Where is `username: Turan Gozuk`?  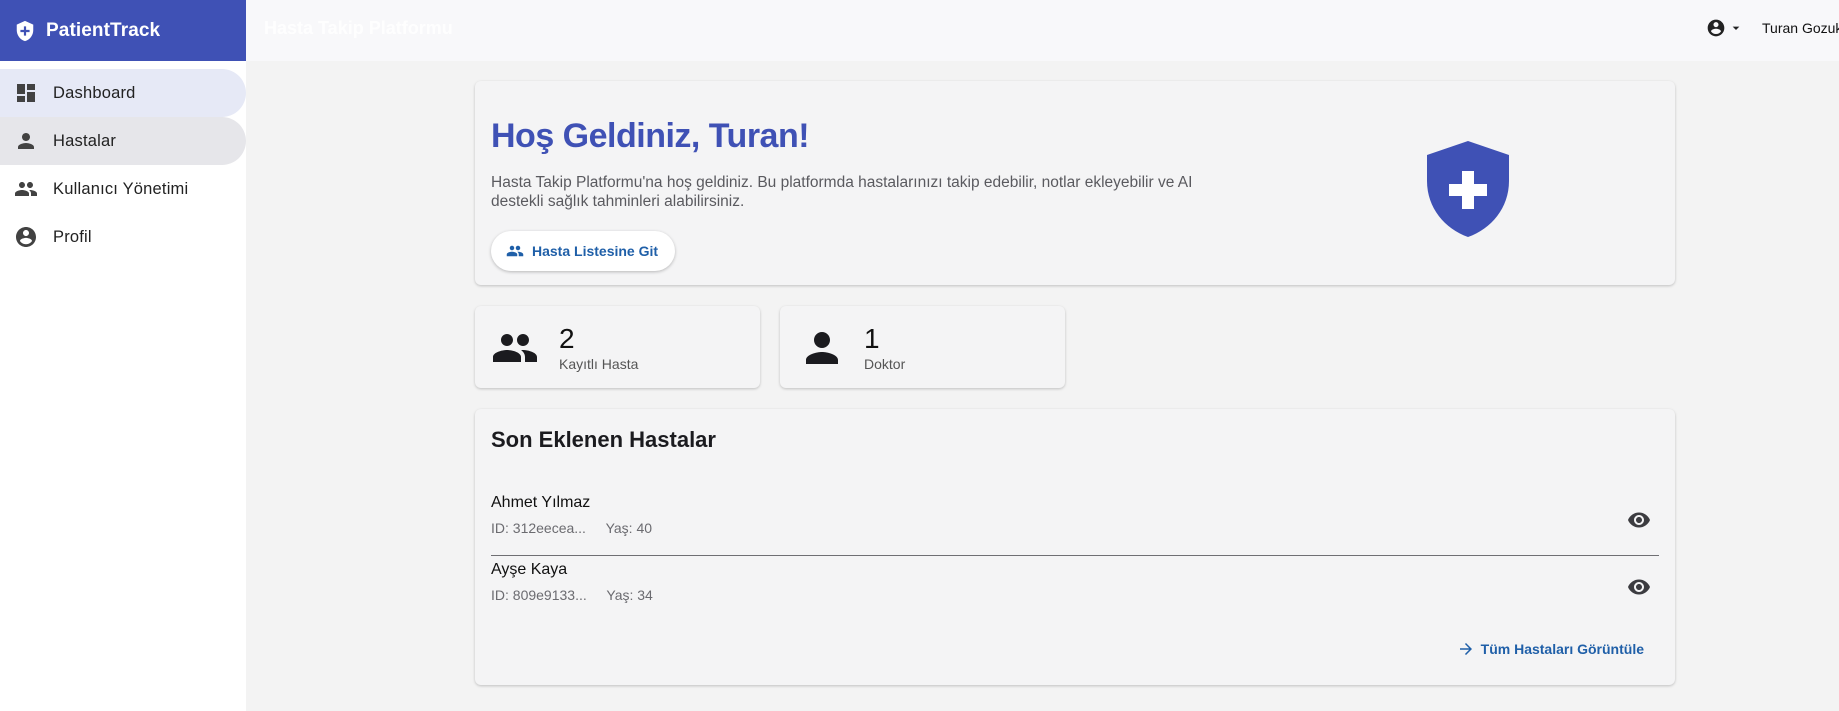
username: Turan Gozuk is located at coordinates (1800, 28).